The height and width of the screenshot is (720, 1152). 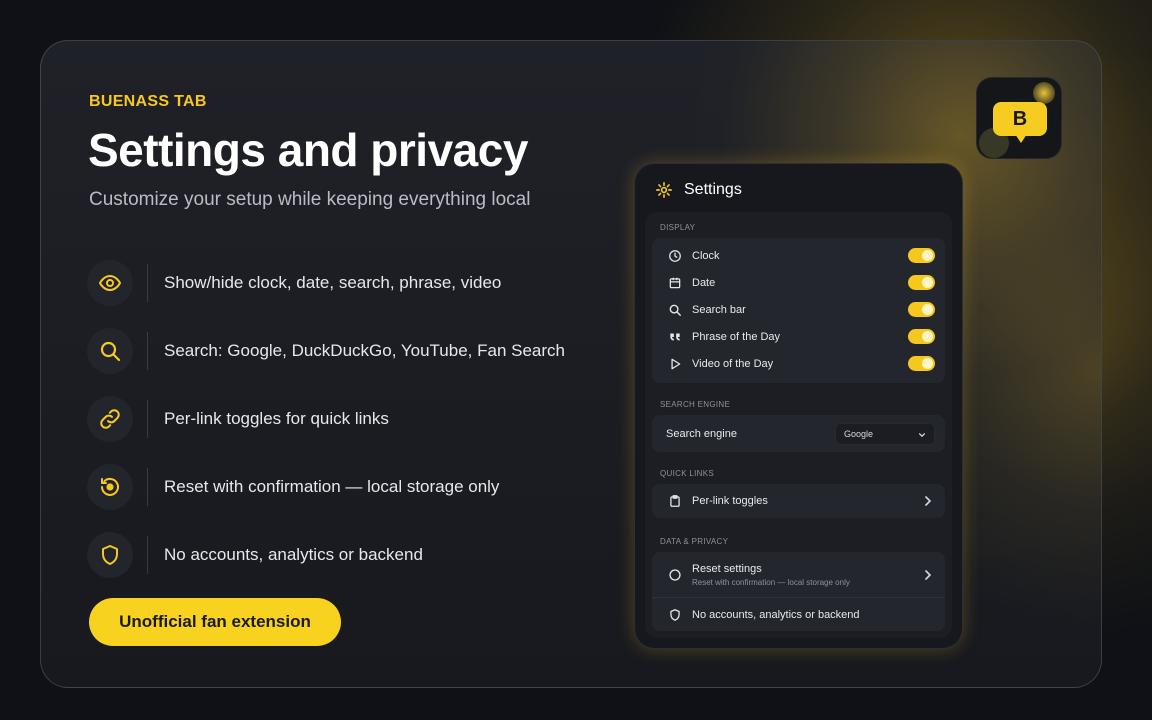 What do you see at coordinates (148, 101) in the screenshot?
I see `brand-eyebrow: BUENASS TAB` at bounding box center [148, 101].